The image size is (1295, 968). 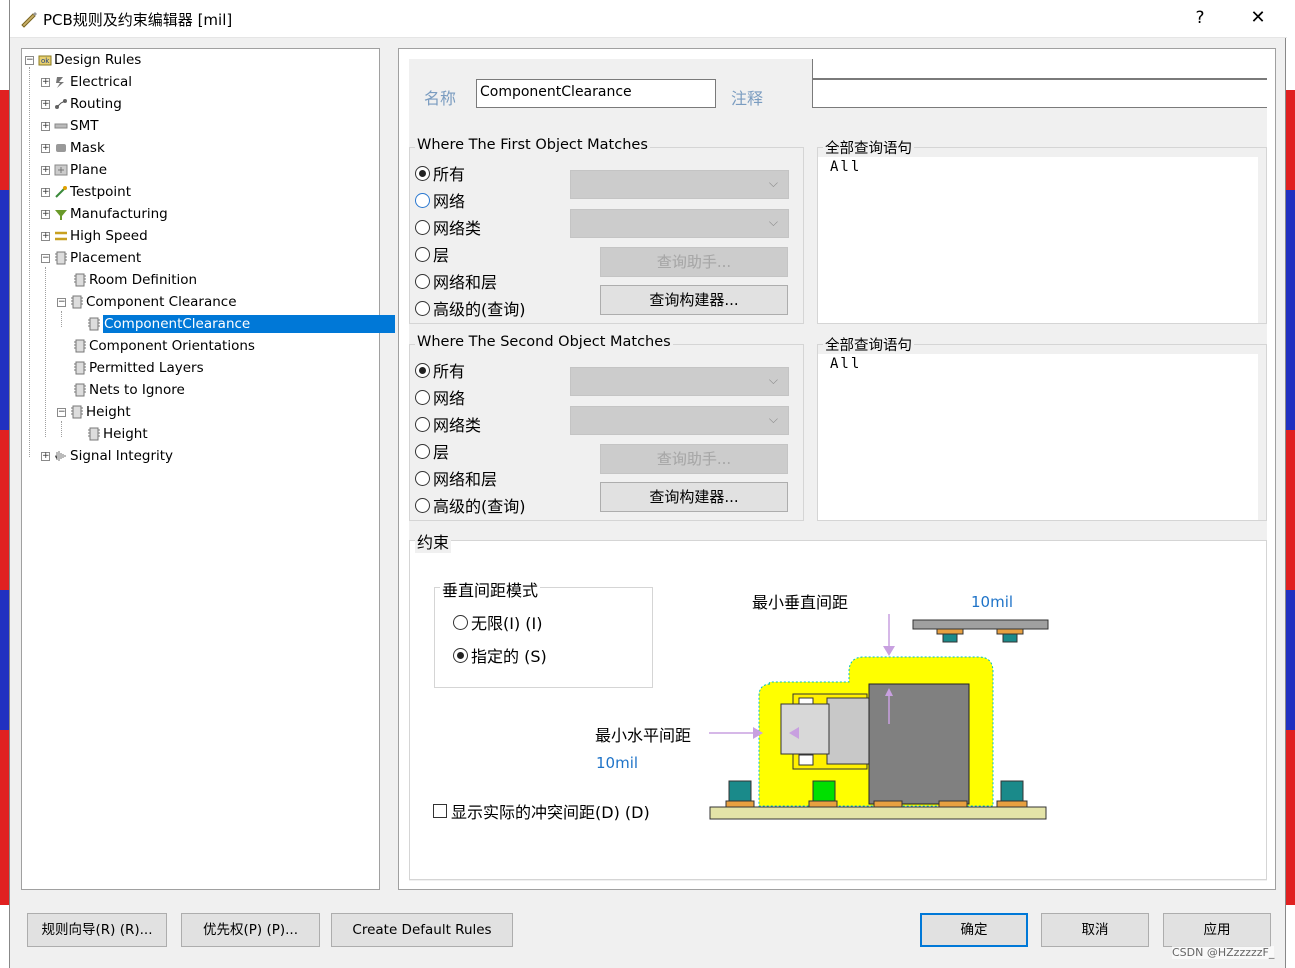 I want to click on high-speed-icon, so click(x=61, y=236).